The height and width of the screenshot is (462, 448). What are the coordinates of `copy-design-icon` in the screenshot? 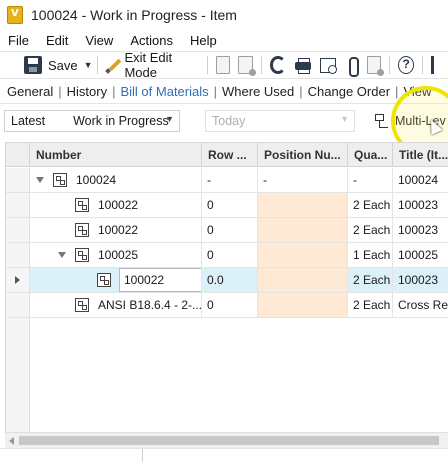 It's located at (223, 65).